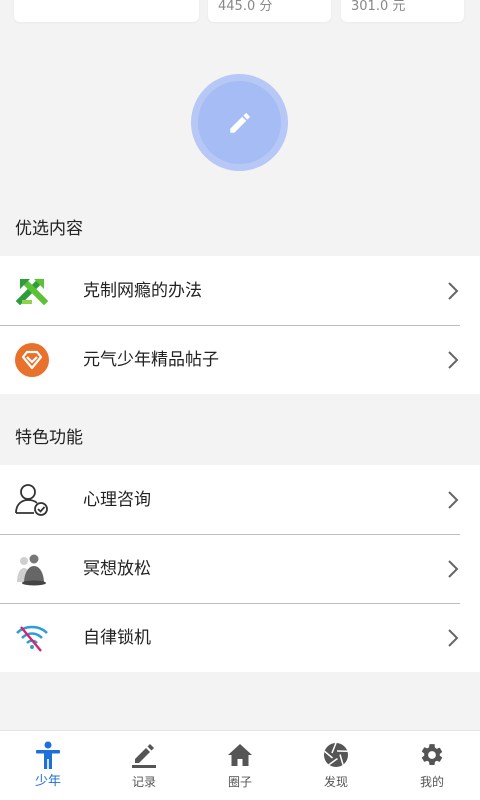 This screenshot has height=800, width=480. I want to click on nav-item-discover: 发现, so click(336, 765).